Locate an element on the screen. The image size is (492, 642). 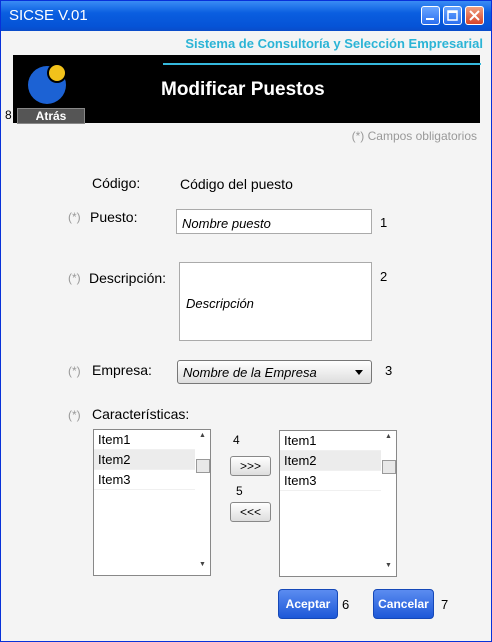
logo-icon is located at coordinates (47, 83).